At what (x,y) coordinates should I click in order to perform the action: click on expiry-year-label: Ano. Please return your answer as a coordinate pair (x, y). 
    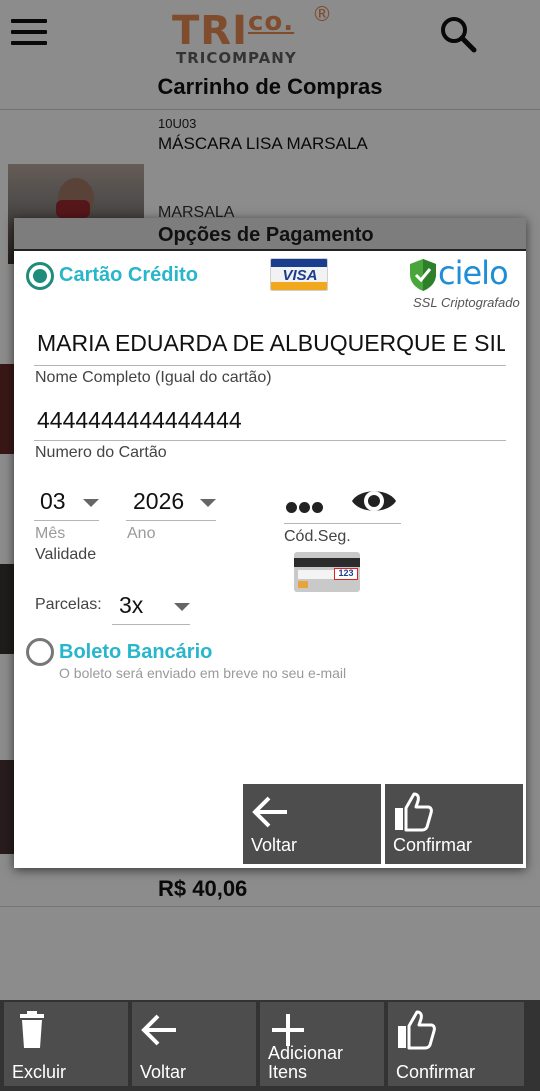
    Looking at the image, I should click on (141, 533).